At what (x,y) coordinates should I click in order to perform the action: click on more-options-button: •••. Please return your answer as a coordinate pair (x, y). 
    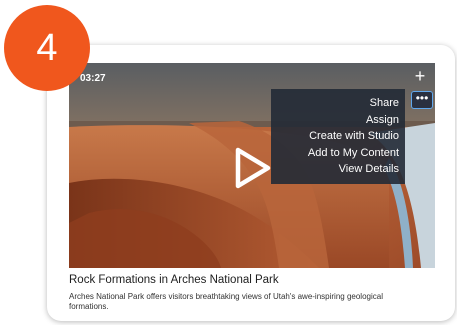
    Looking at the image, I should click on (422, 100).